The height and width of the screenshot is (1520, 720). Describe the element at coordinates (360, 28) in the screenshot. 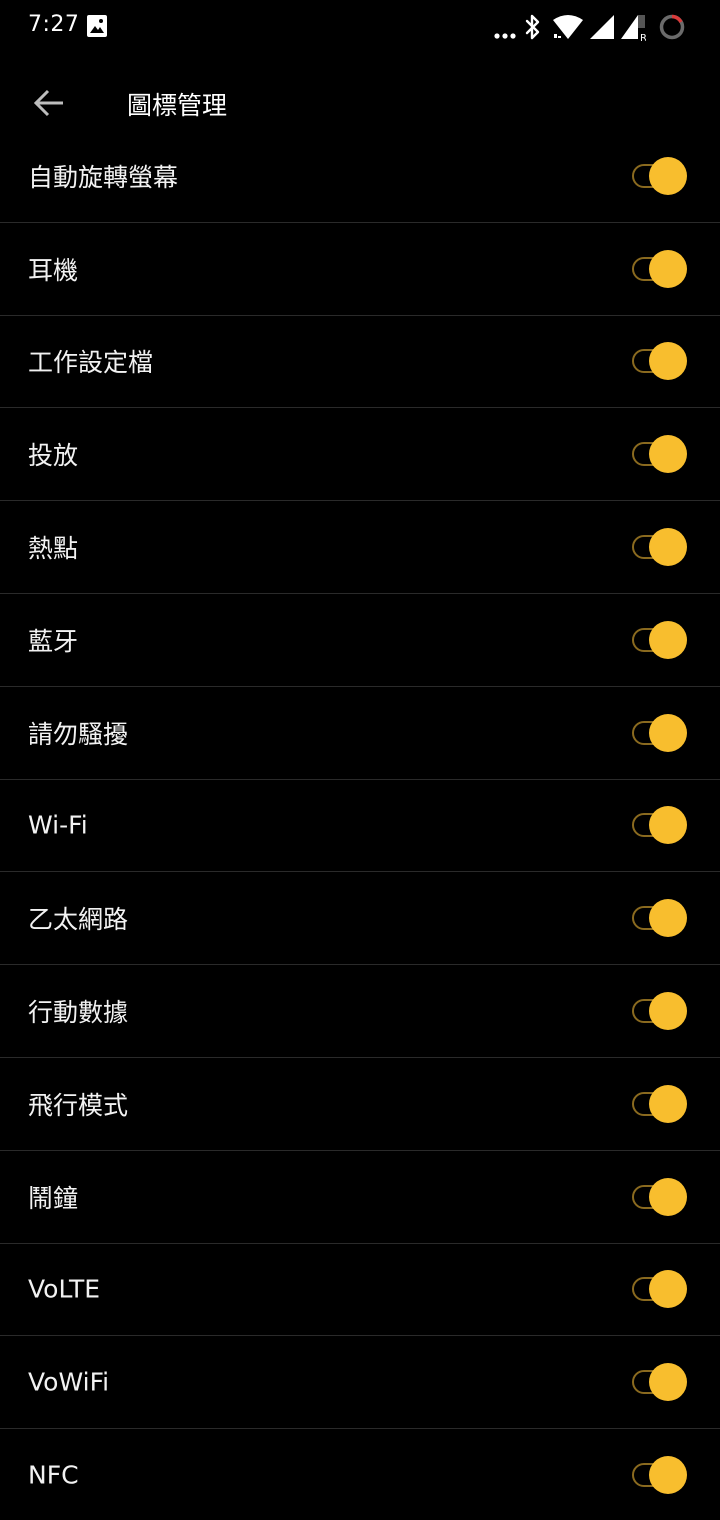

I see `status-bar: 7:27 R` at that location.